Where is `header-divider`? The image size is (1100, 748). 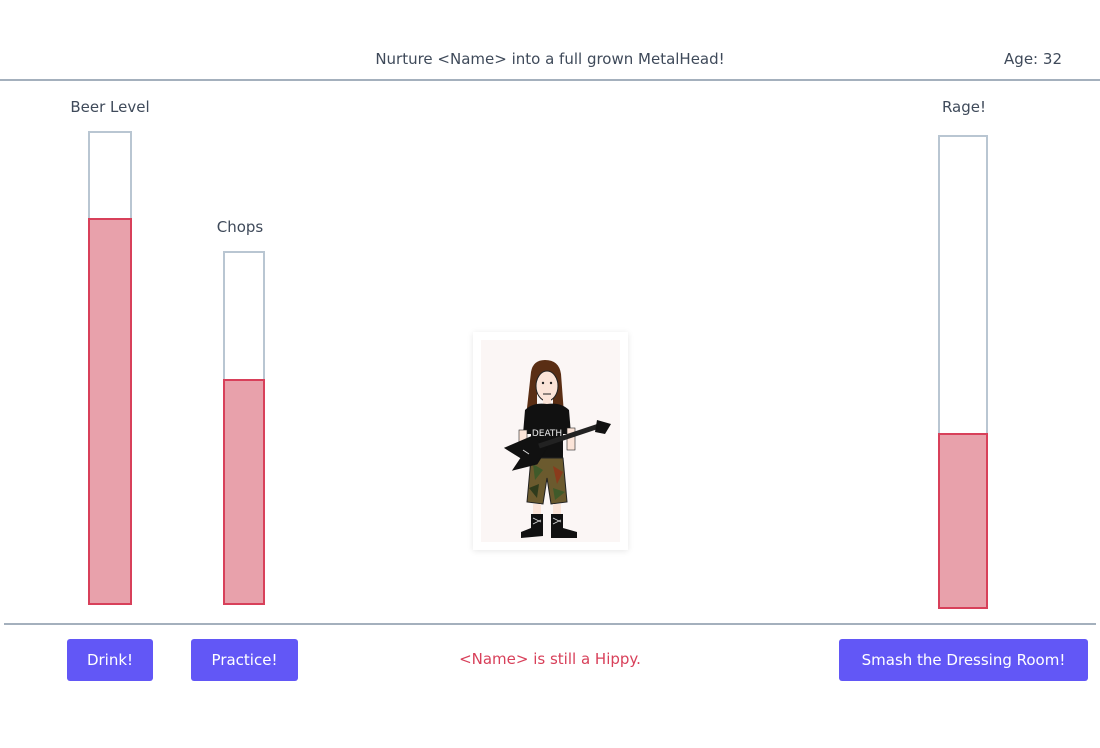
header-divider is located at coordinates (550, 80).